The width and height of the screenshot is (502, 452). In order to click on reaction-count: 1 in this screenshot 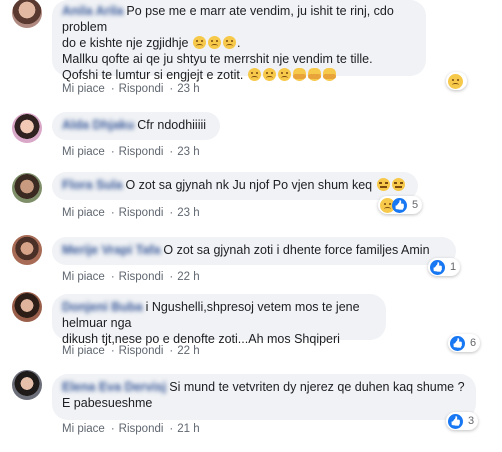, I will do `click(453, 267)`.